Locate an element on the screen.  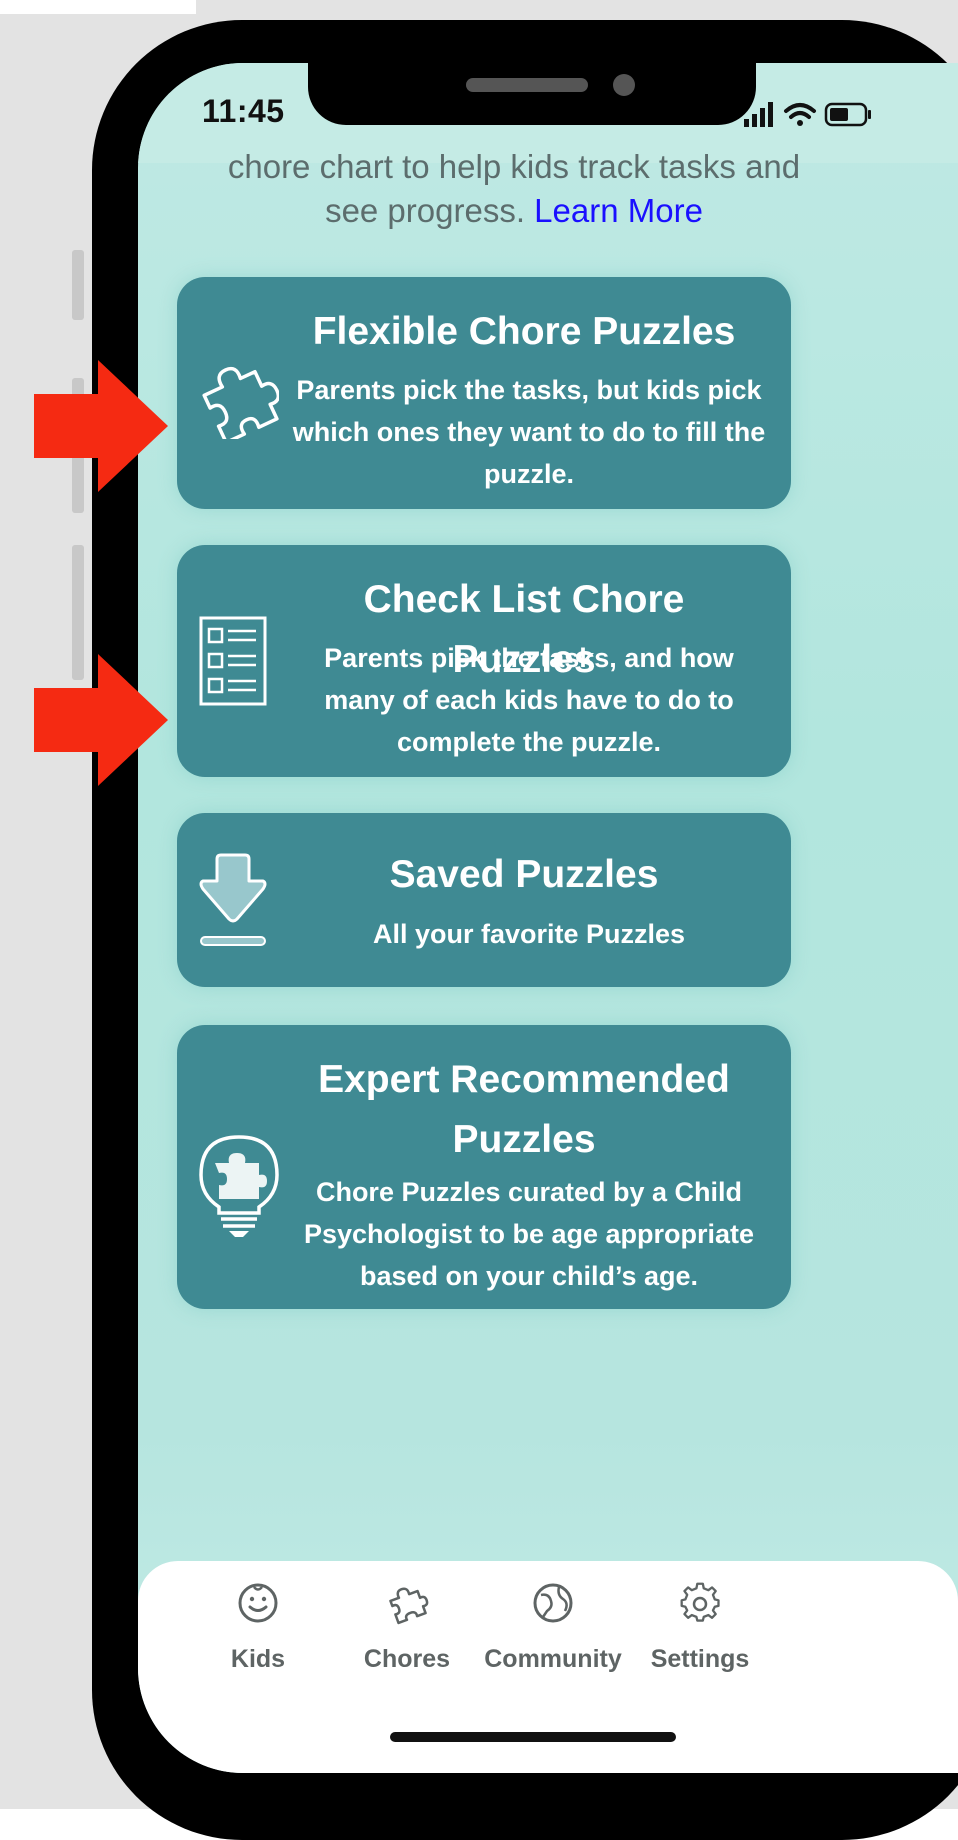
status-icons is located at coordinates (807, 114).